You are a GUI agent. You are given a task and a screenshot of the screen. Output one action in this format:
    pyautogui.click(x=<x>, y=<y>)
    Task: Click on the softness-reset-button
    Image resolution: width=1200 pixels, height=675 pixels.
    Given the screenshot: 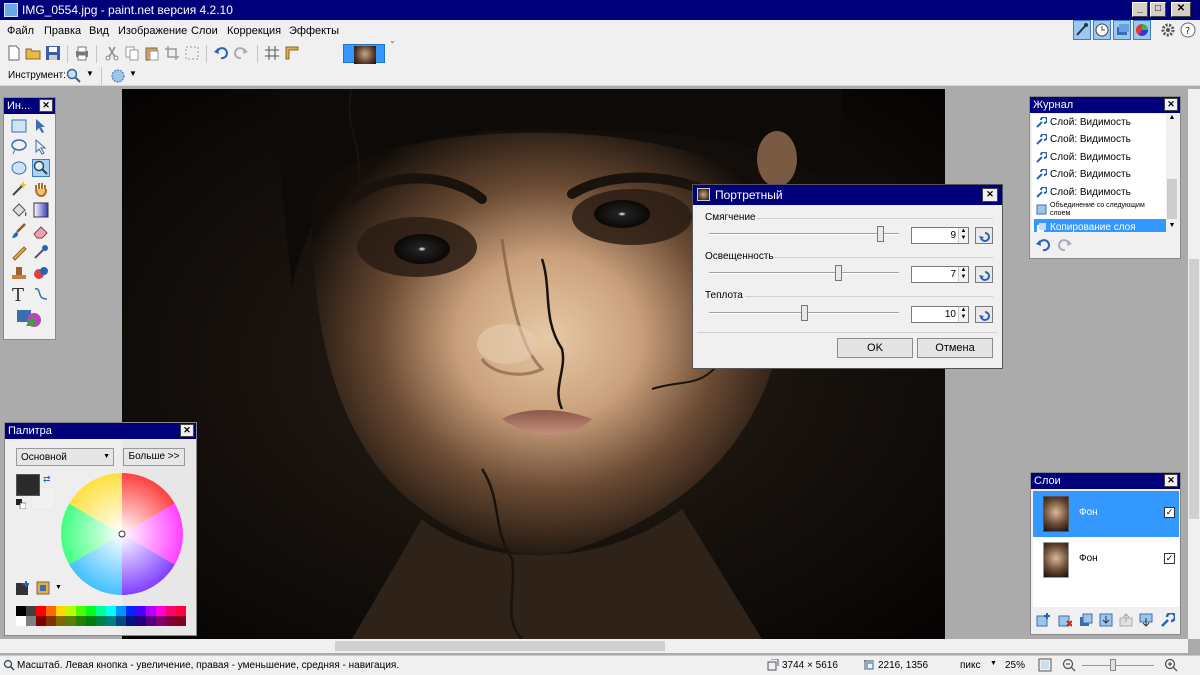 What is the action you would take?
    pyautogui.click(x=984, y=235)
    